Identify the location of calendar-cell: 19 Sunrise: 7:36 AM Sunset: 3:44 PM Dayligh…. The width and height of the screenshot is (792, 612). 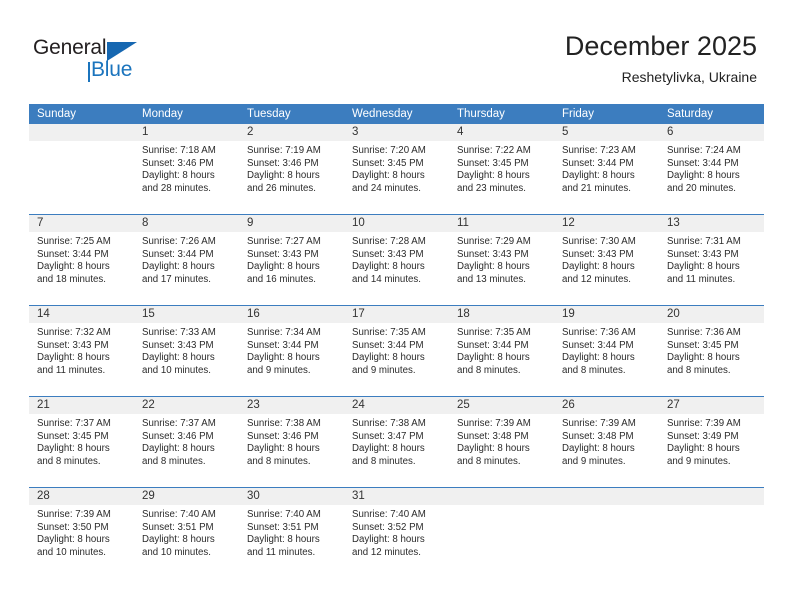
(606, 351).